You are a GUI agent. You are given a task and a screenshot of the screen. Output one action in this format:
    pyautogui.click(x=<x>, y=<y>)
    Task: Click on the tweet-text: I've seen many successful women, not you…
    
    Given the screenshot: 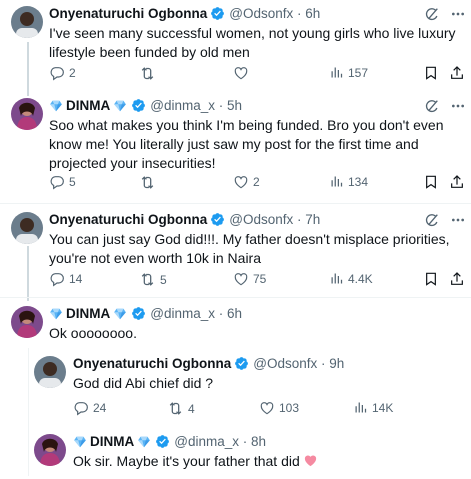 What is the action you would take?
    pyautogui.click(x=252, y=42)
    